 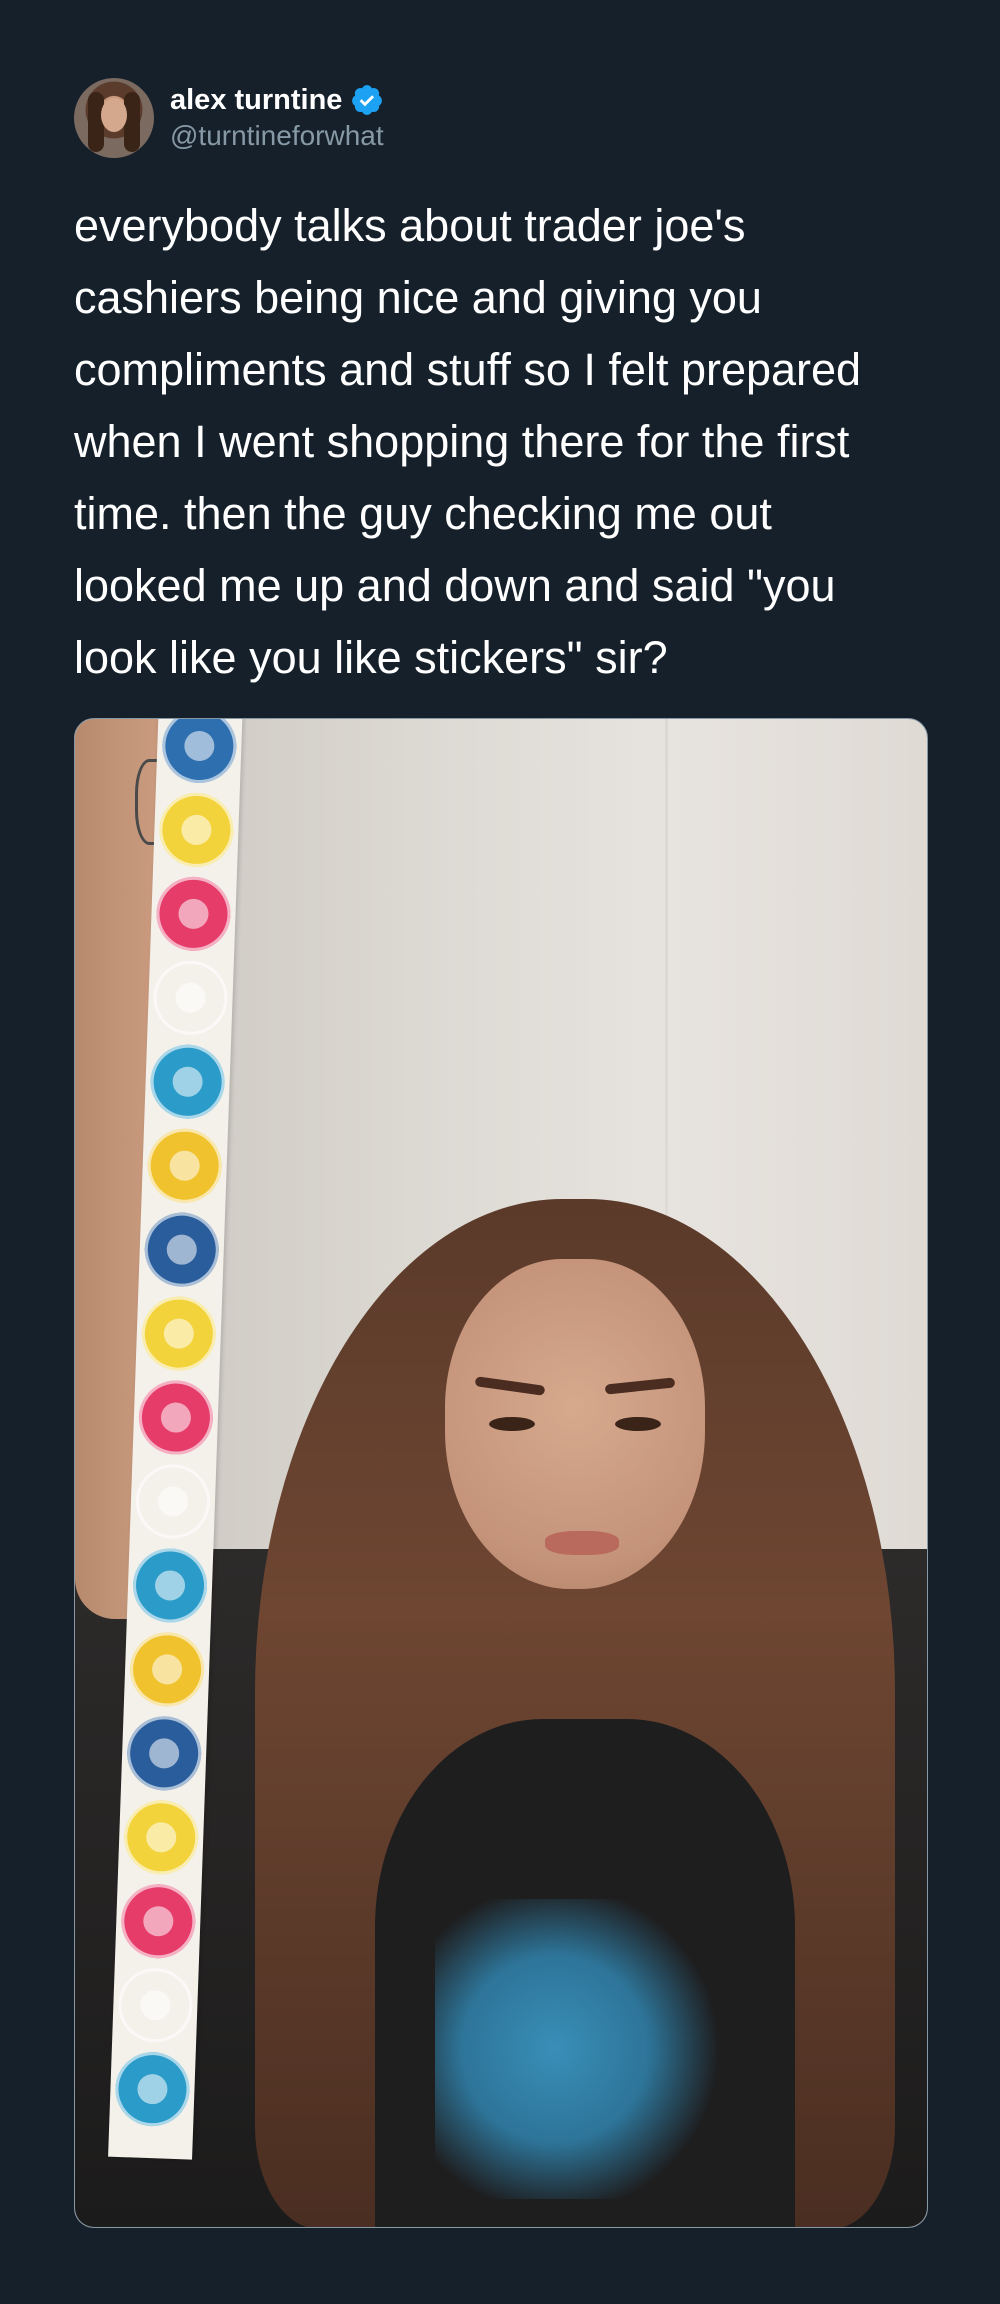 I want to click on shirt, so click(x=585, y=1973).